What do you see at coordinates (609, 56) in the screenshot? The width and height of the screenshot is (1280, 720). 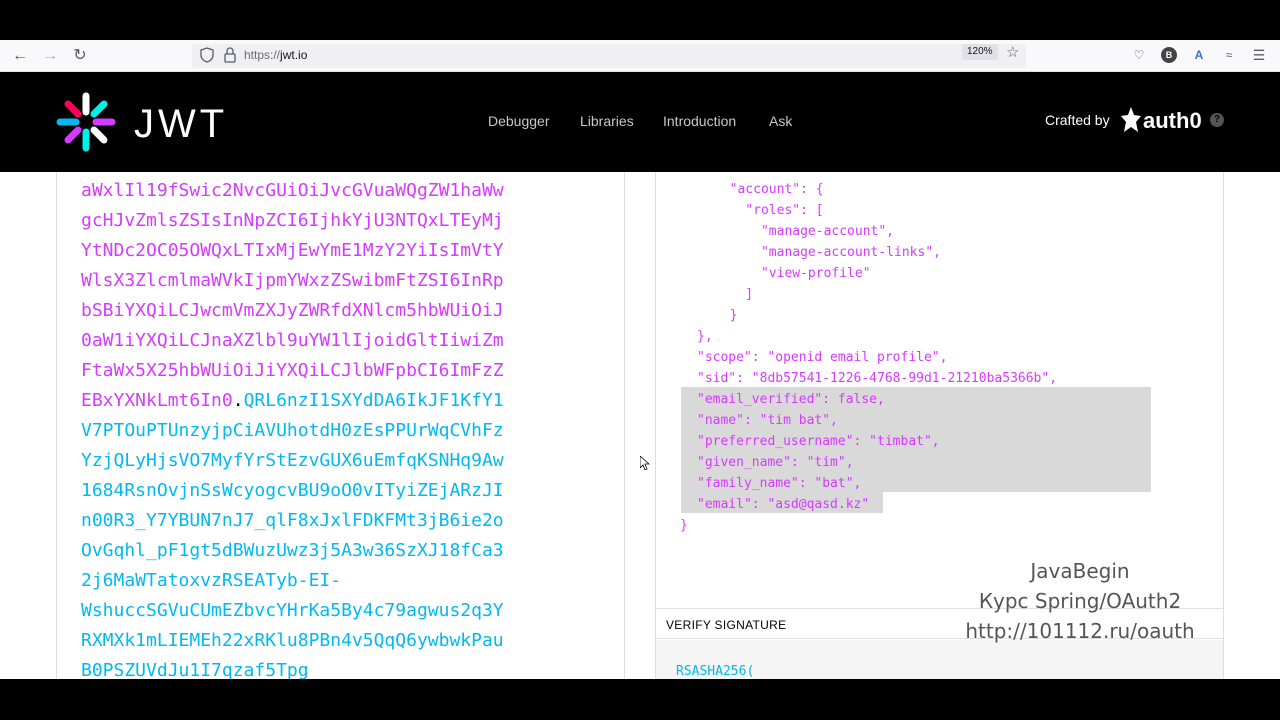 I see `address-bar: https://jwt.io` at bounding box center [609, 56].